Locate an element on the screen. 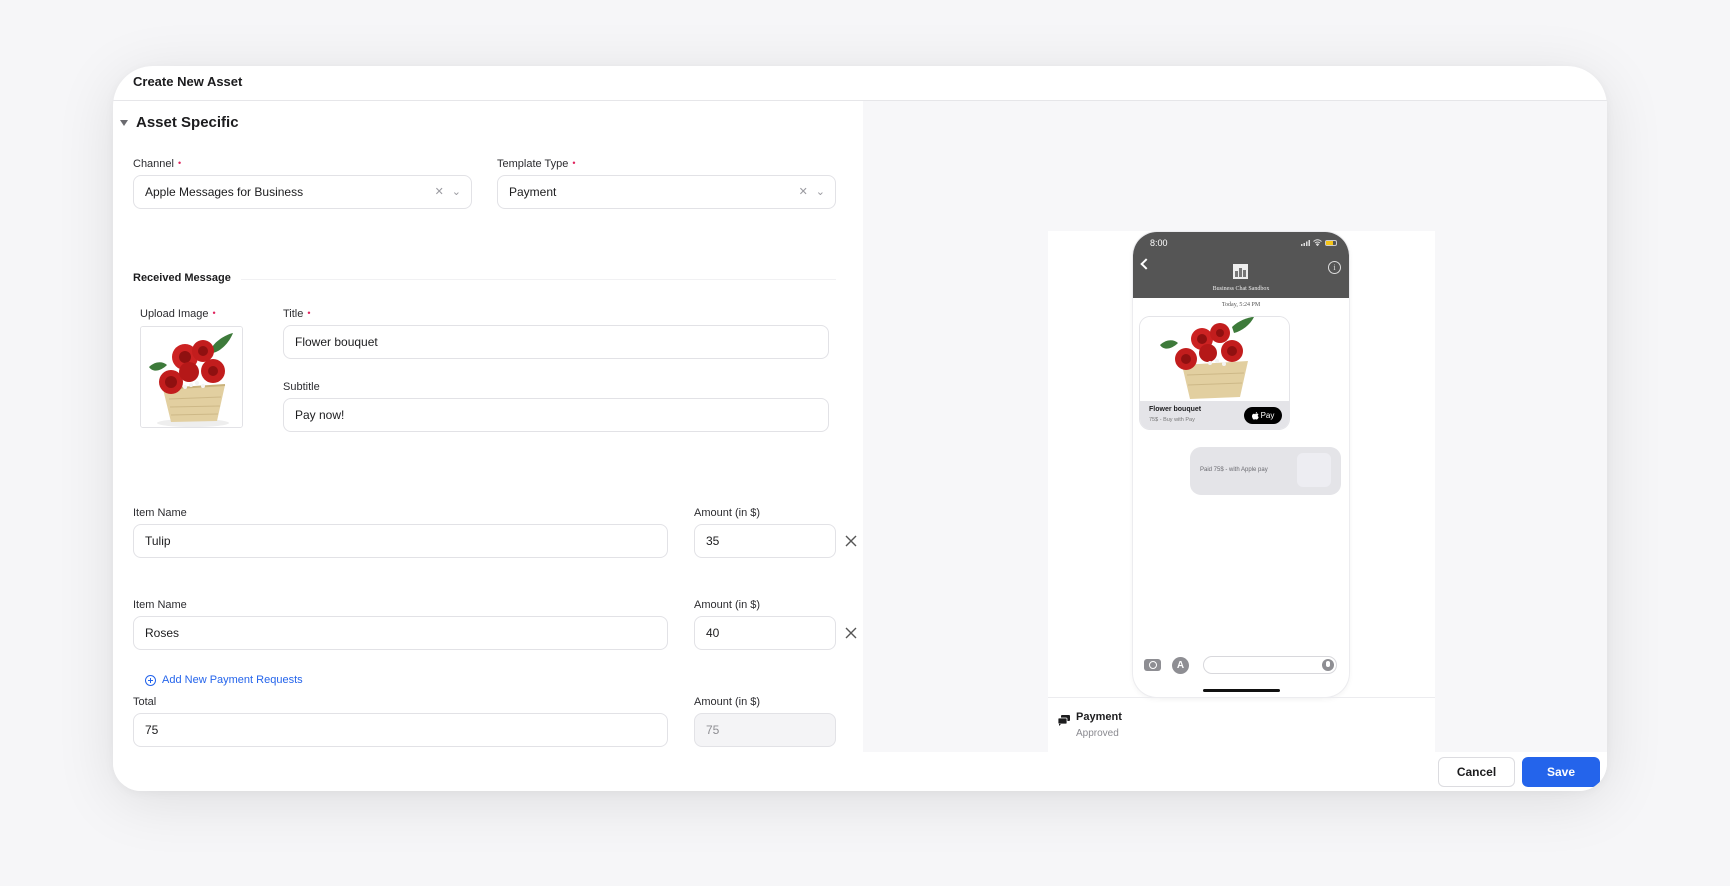 This screenshot has width=1730, height=886. chat-date: Today, 5:24 PM is located at coordinates (1241, 305).